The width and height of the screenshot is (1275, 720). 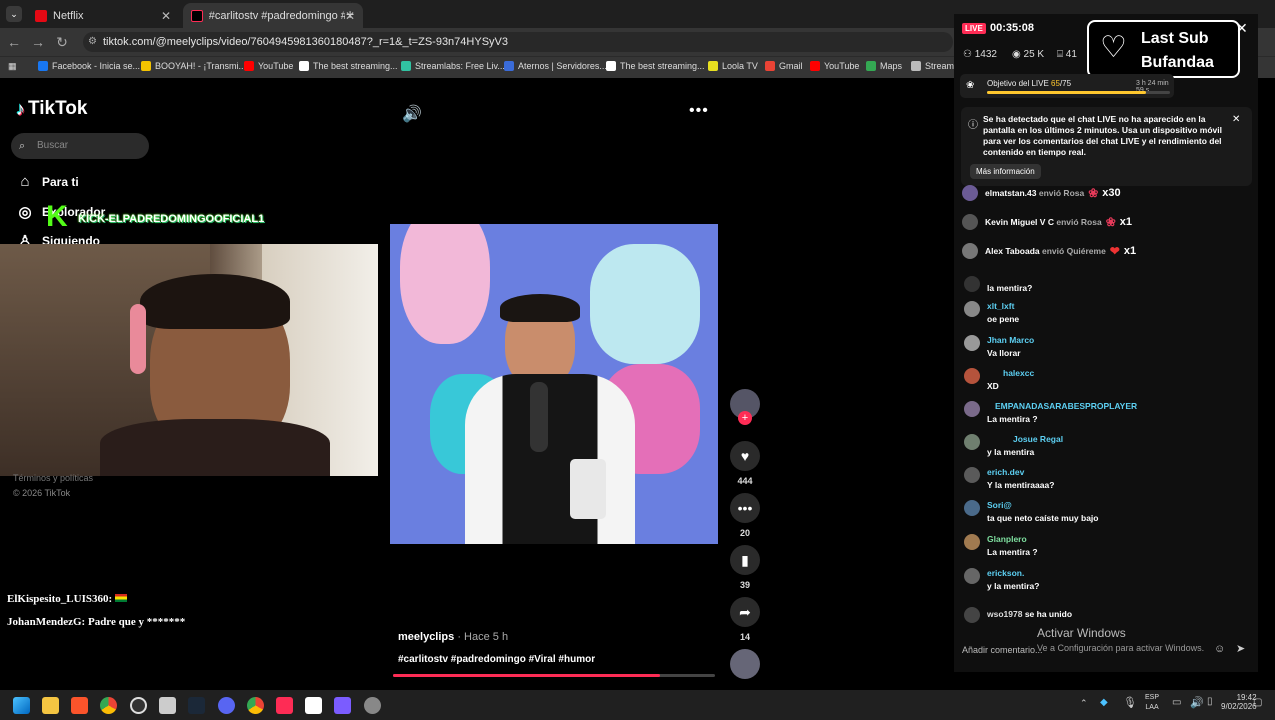 I want to click on video-author: meelyclips · Hace 5 h, so click(x=453, y=637).